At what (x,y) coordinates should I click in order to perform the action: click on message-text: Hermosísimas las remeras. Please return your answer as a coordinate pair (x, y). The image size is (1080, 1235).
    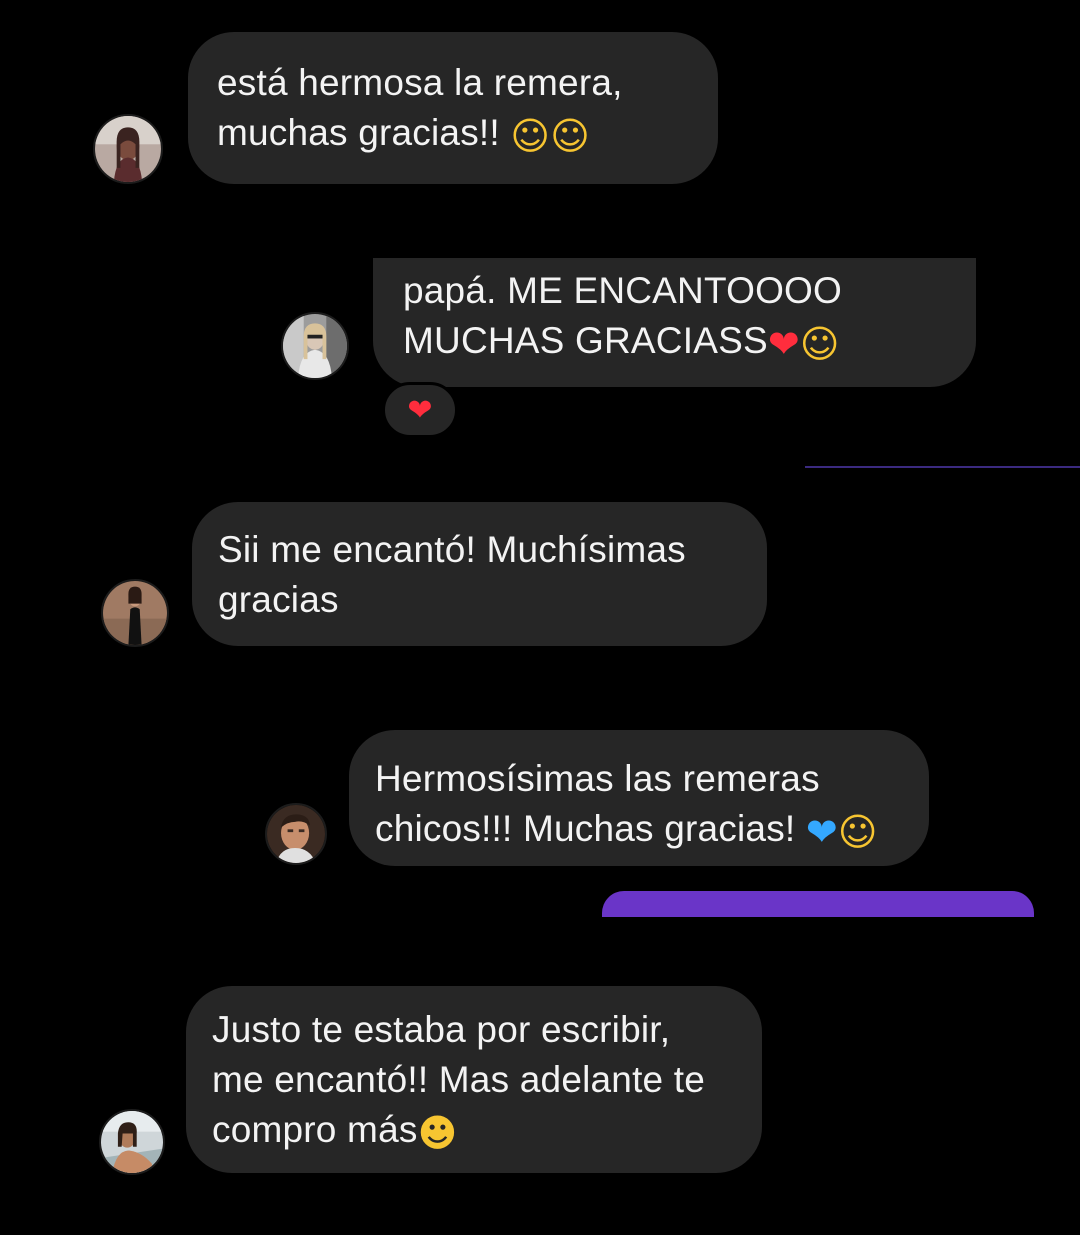
    Looking at the image, I should click on (597, 778).